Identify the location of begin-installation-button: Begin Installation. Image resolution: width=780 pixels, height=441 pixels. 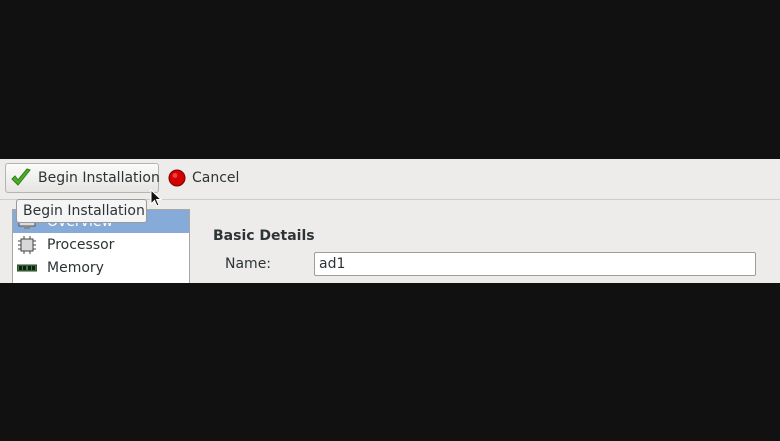
(82, 178).